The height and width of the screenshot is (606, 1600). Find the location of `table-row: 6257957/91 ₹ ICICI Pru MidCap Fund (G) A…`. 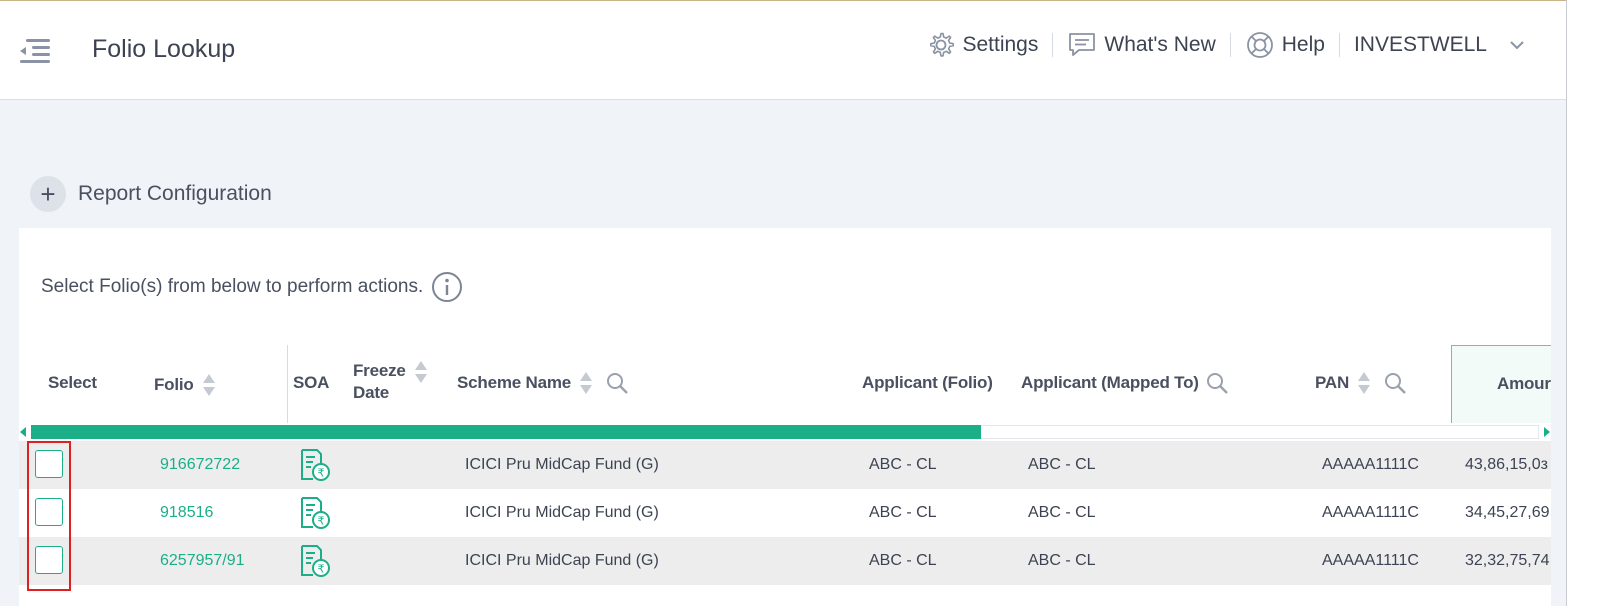

table-row: 6257957/91 ₹ ICICI Pru MidCap Fund (G) A… is located at coordinates (785, 561).